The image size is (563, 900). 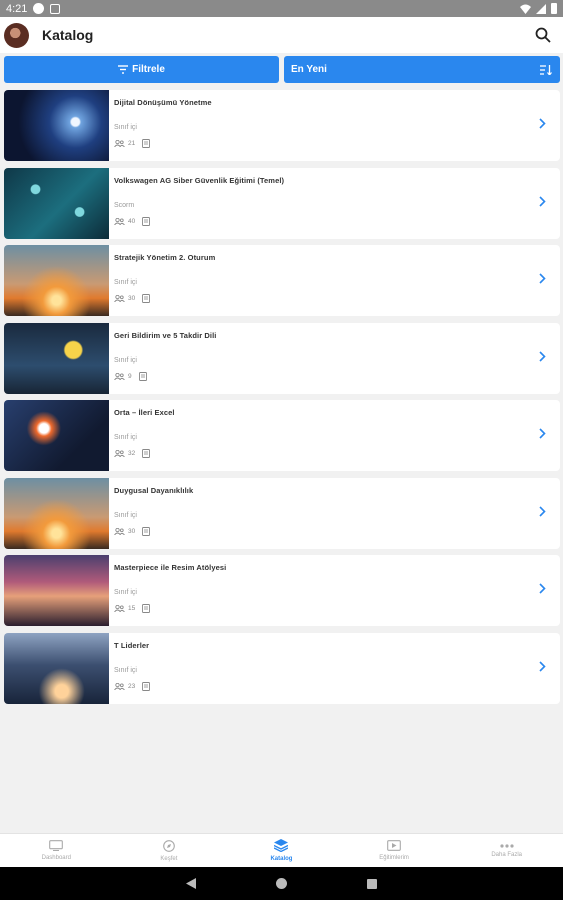 I want to click on participant-count: 15, so click(x=132, y=608).